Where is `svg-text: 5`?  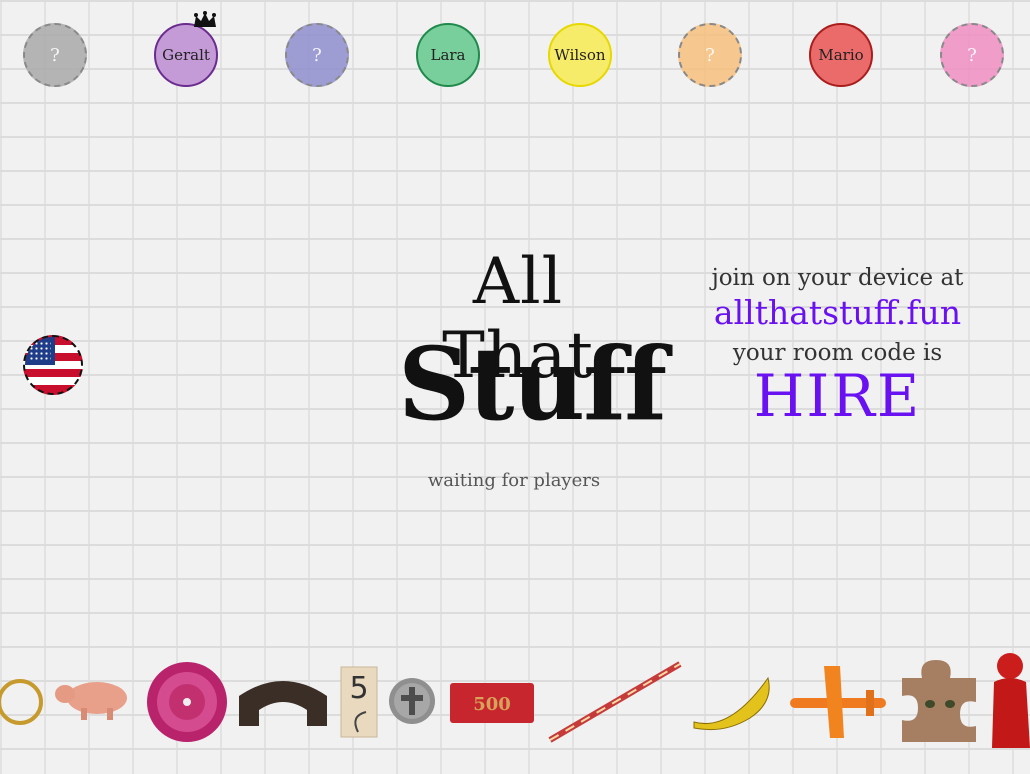
svg-text: 5 is located at coordinates (358, 688).